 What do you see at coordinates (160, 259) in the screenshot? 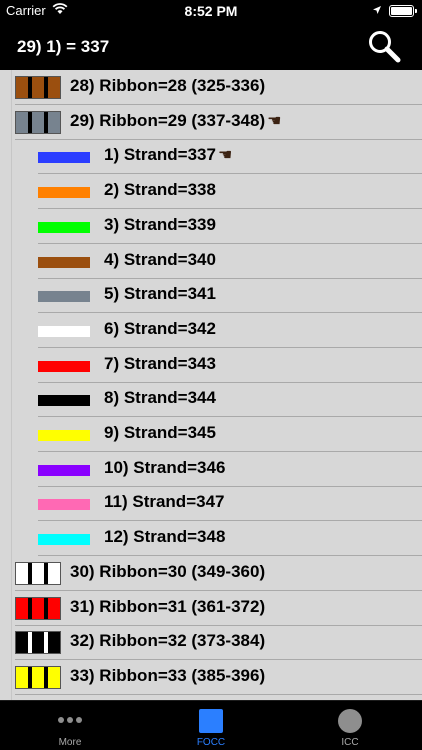
I see `strand-label: 4) Strand=340` at bounding box center [160, 259].